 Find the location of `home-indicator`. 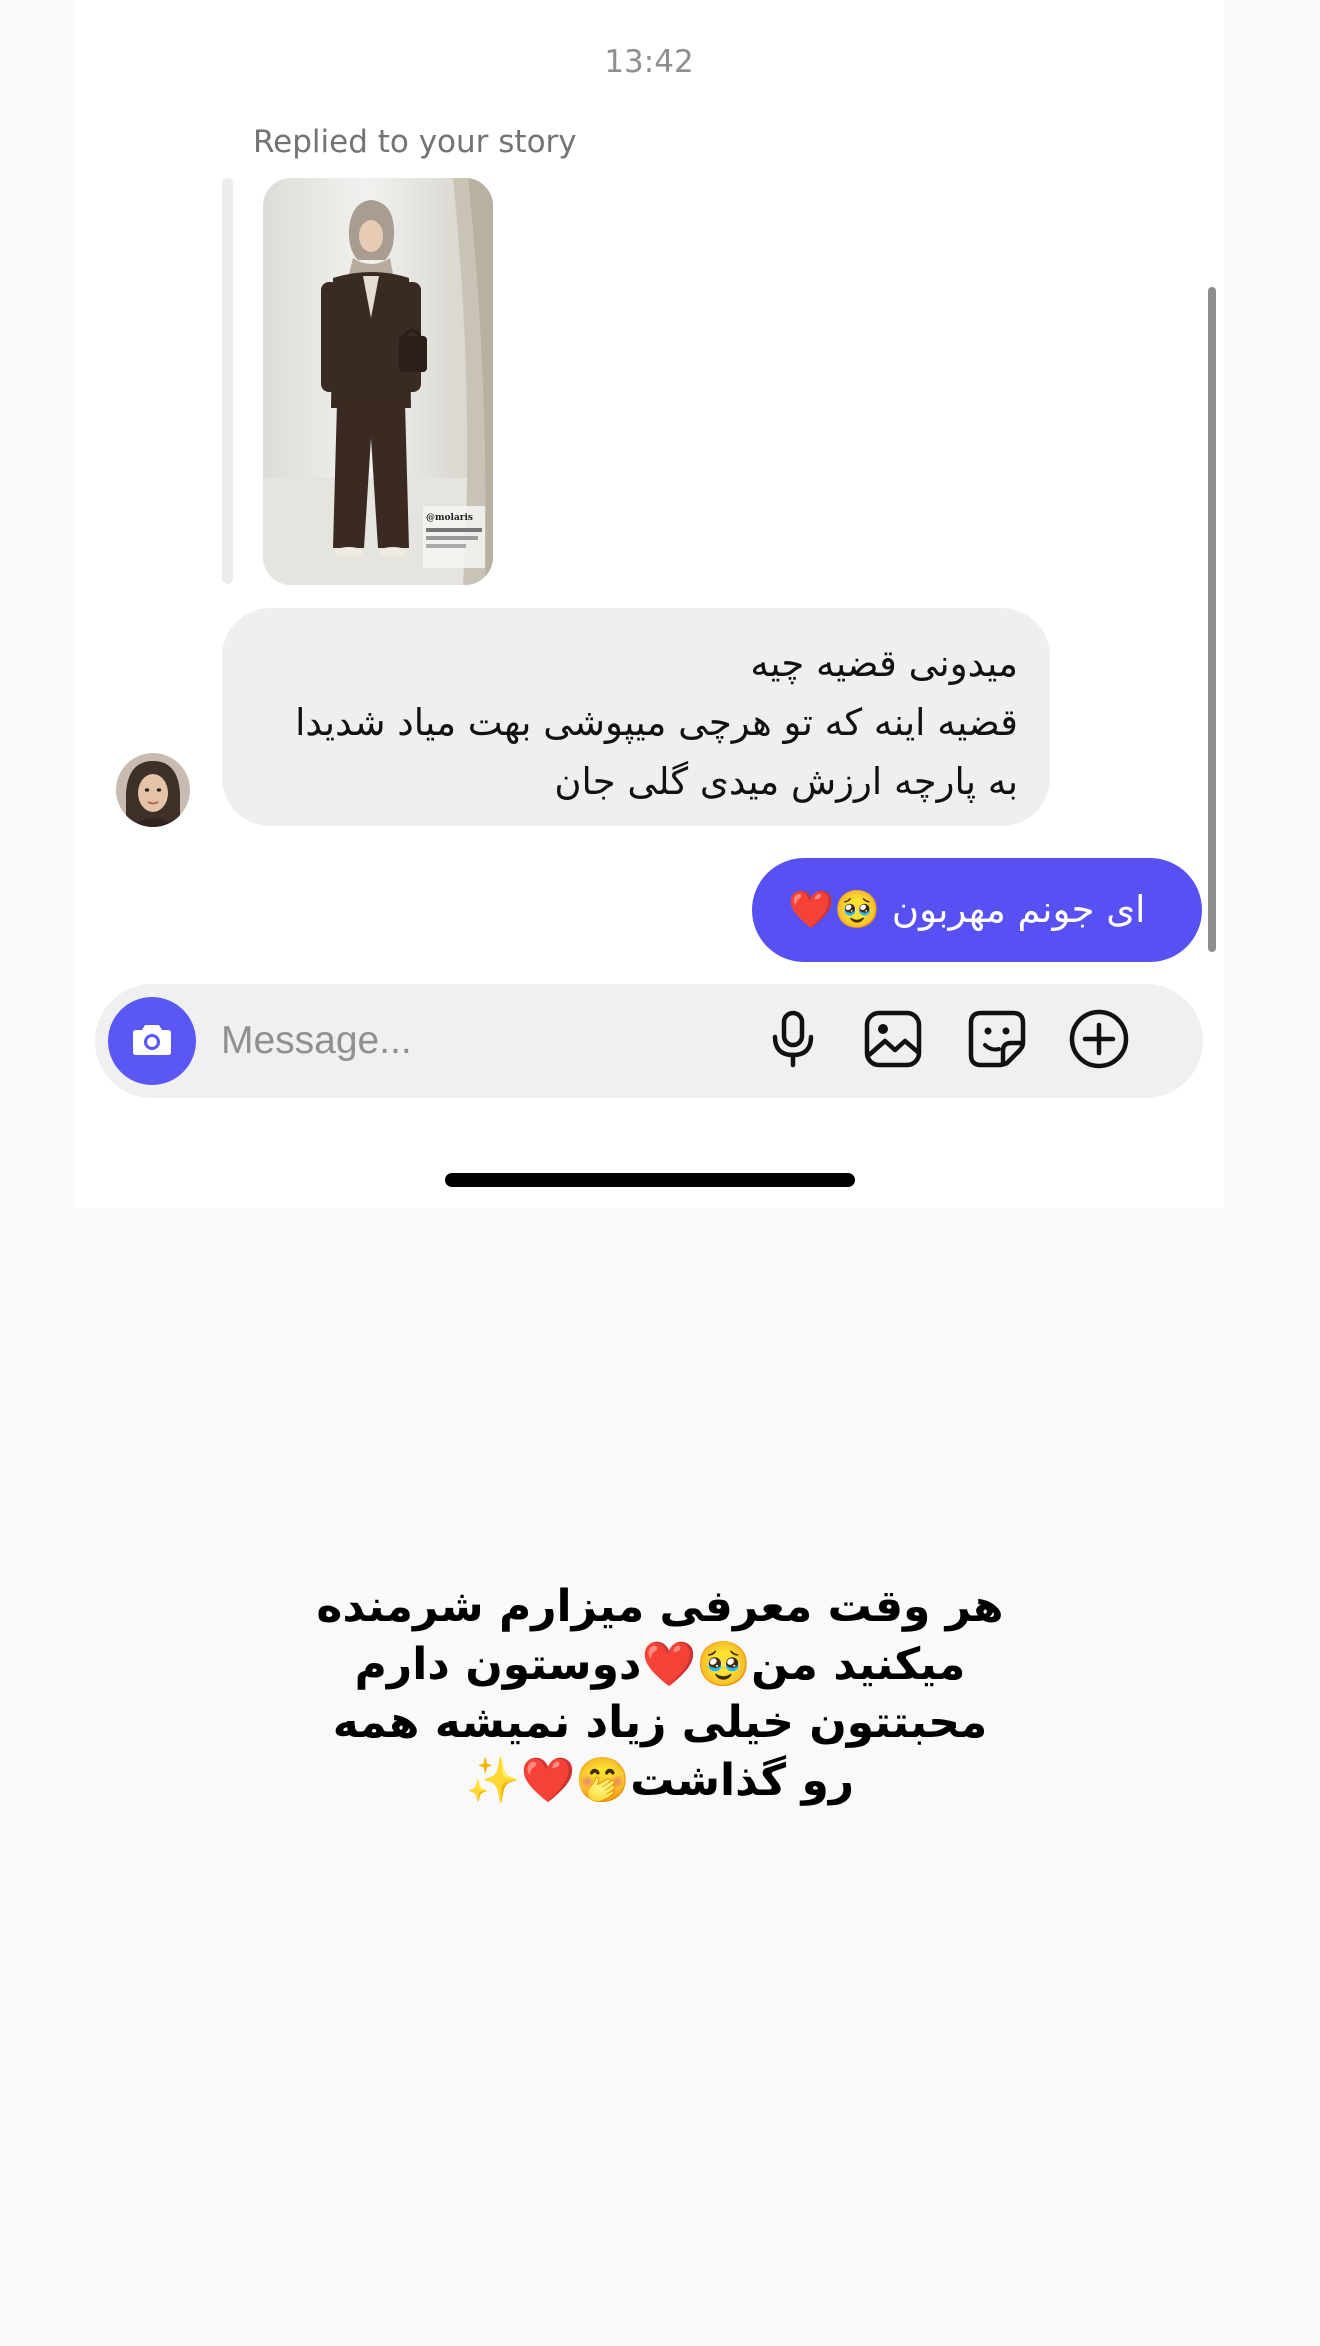

home-indicator is located at coordinates (650, 1180).